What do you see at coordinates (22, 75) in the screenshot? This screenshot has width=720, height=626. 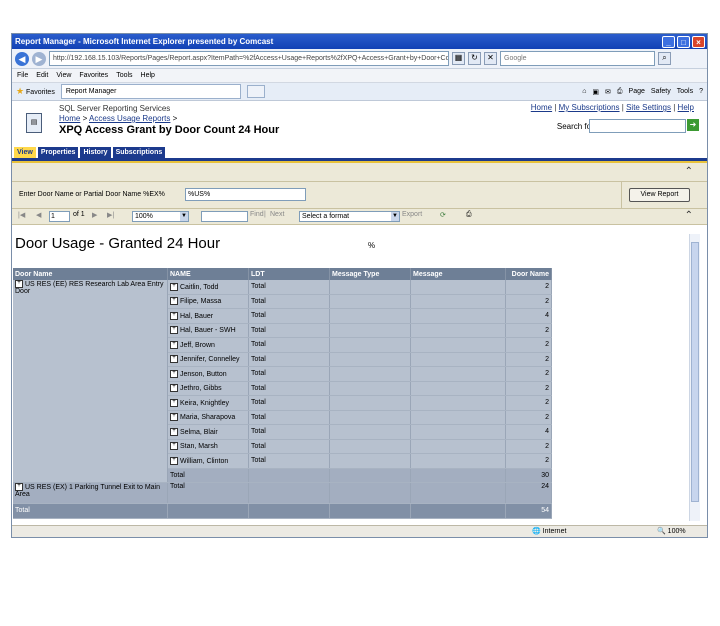 I see `menu-file: File` at bounding box center [22, 75].